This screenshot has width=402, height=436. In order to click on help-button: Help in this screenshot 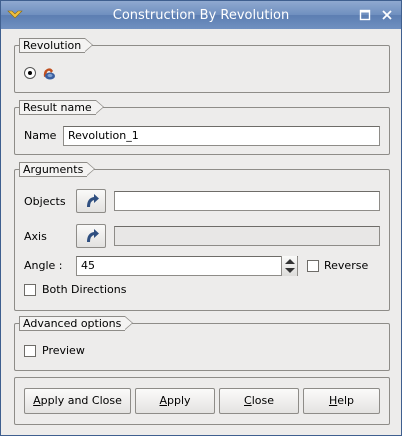, I will do `click(341, 401)`.